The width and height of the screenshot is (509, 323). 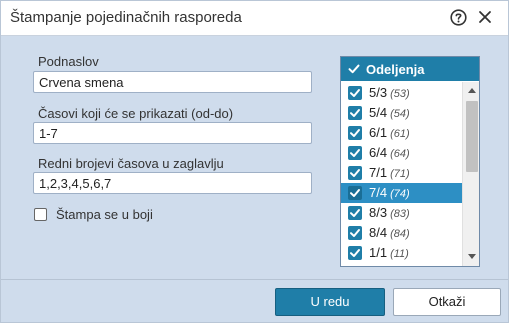 I want to click on list-item-count: (53), so click(x=400, y=94).